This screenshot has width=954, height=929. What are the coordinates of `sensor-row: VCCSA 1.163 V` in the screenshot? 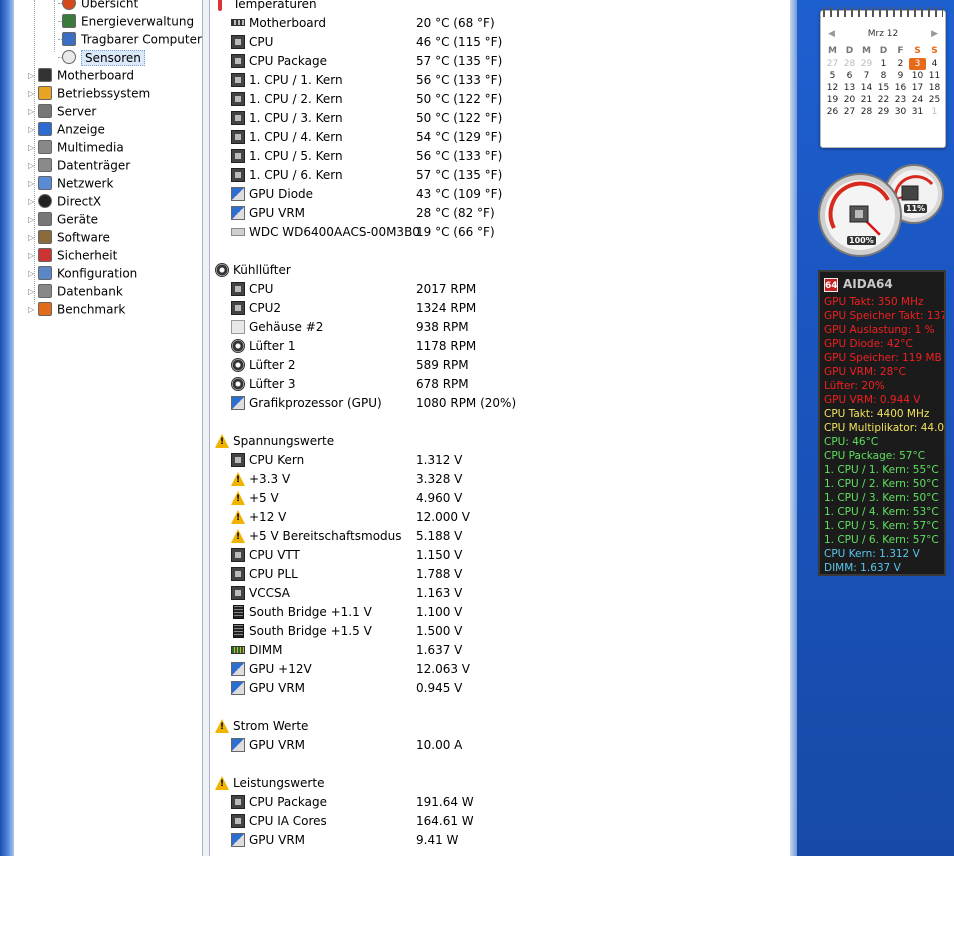 It's located at (500, 593).